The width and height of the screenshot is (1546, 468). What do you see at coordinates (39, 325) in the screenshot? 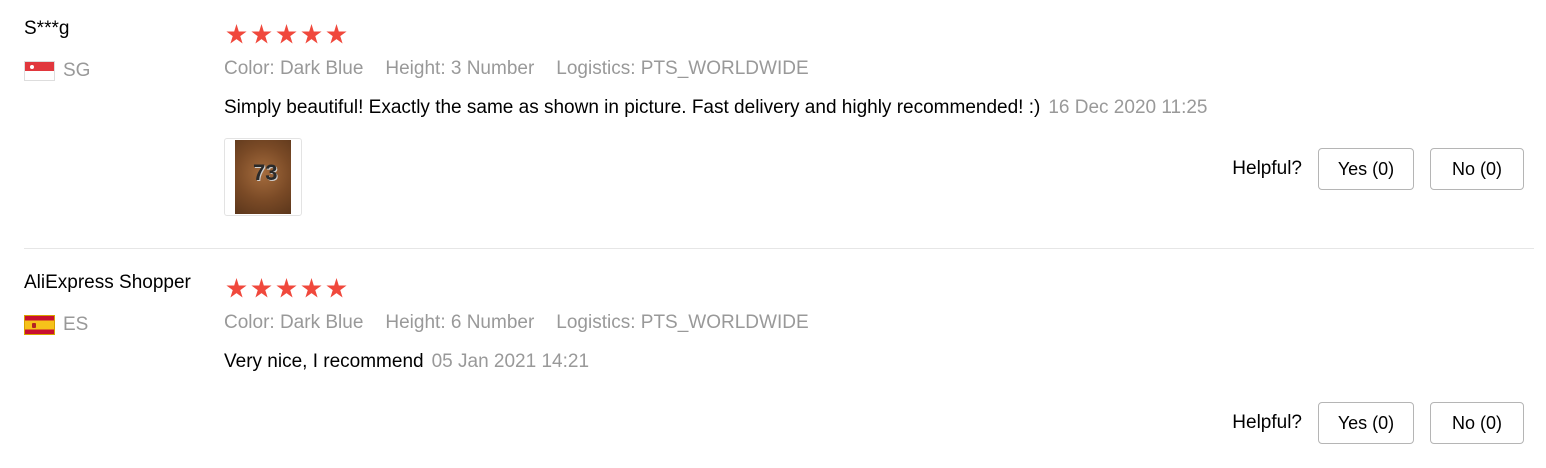
I see `spain-flag-icon` at bounding box center [39, 325].